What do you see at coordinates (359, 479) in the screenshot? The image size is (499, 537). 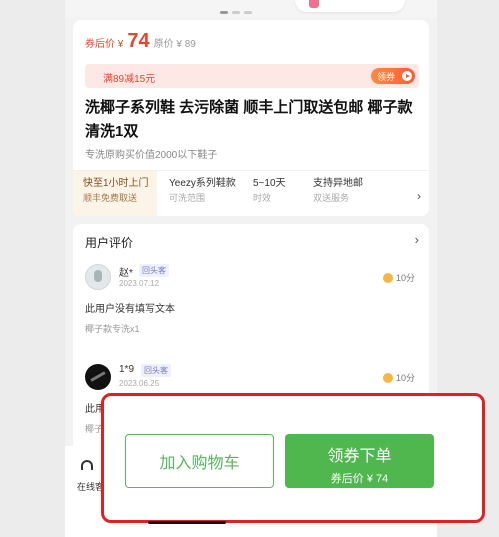 I see `order-button-price: 券后价 ¥ 74` at bounding box center [359, 479].